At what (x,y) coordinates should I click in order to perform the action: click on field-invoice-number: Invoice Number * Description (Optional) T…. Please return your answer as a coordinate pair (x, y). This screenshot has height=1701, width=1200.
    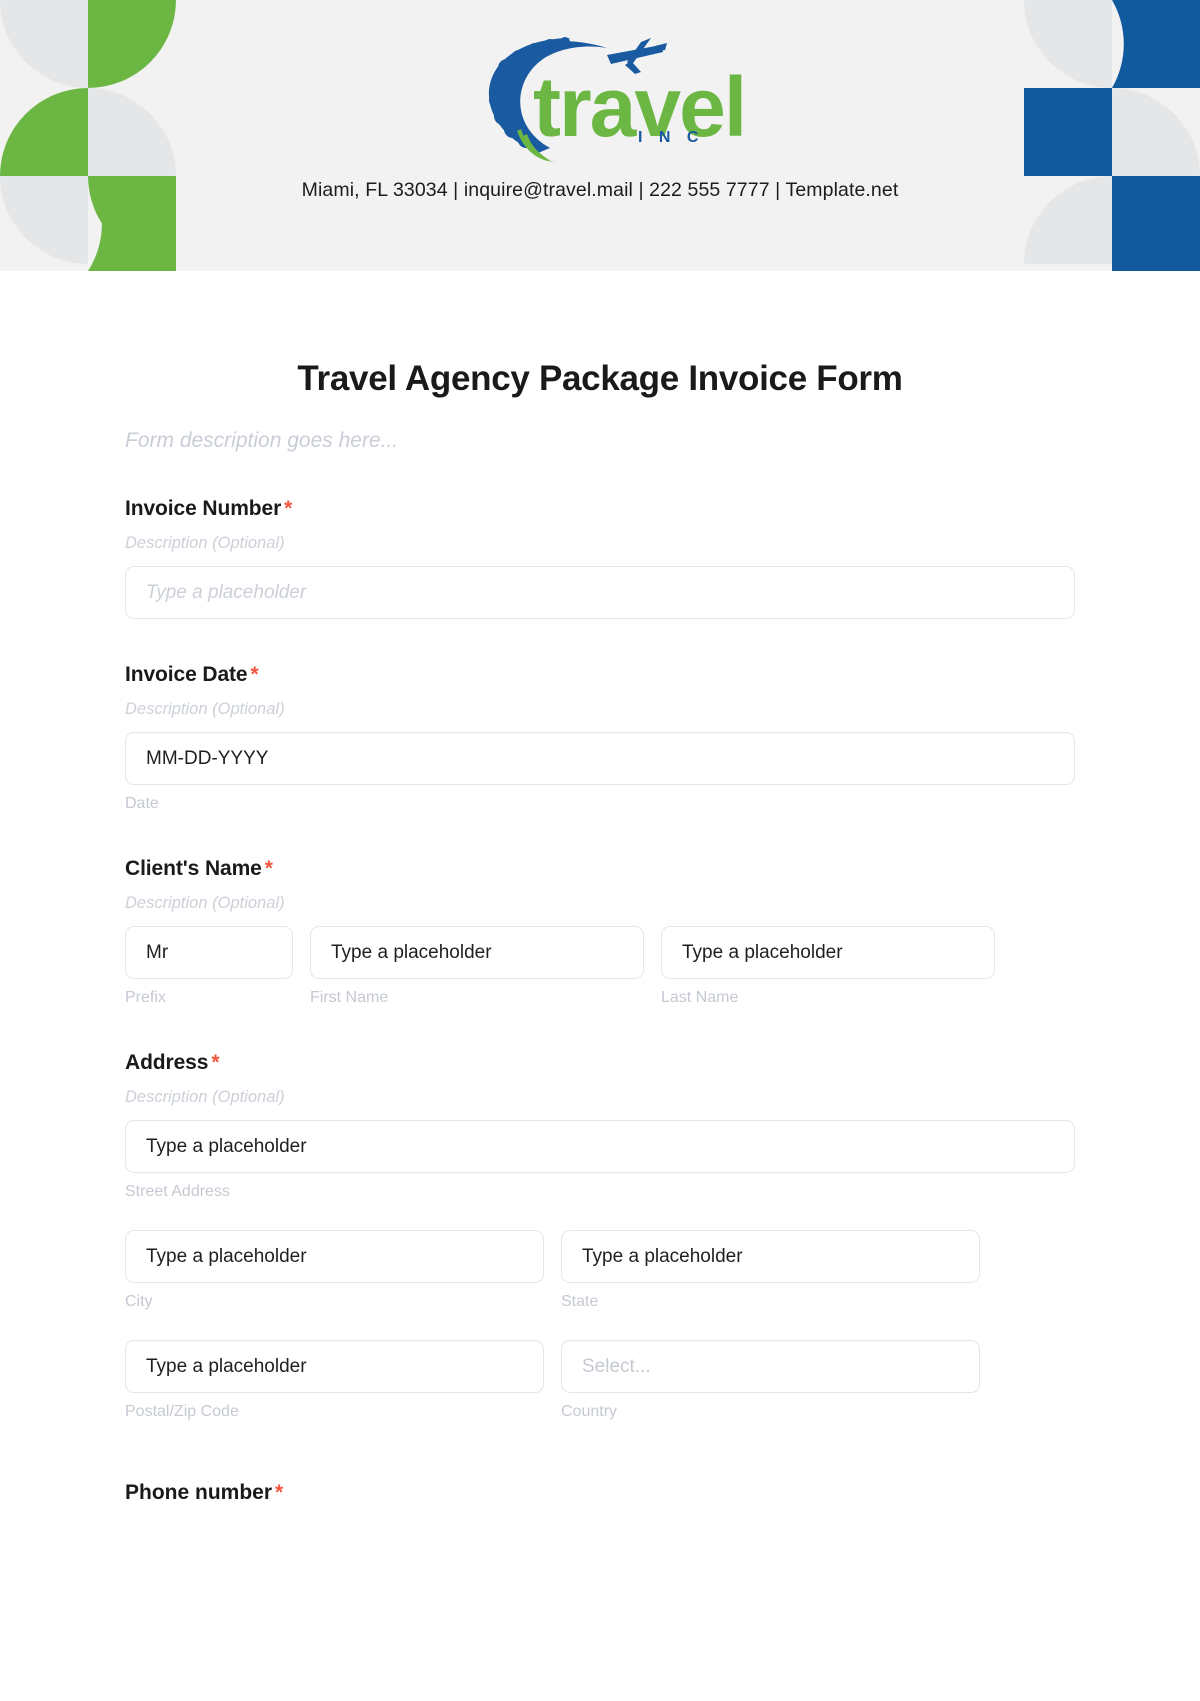
    Looking at the image, I should click on (600, 558).